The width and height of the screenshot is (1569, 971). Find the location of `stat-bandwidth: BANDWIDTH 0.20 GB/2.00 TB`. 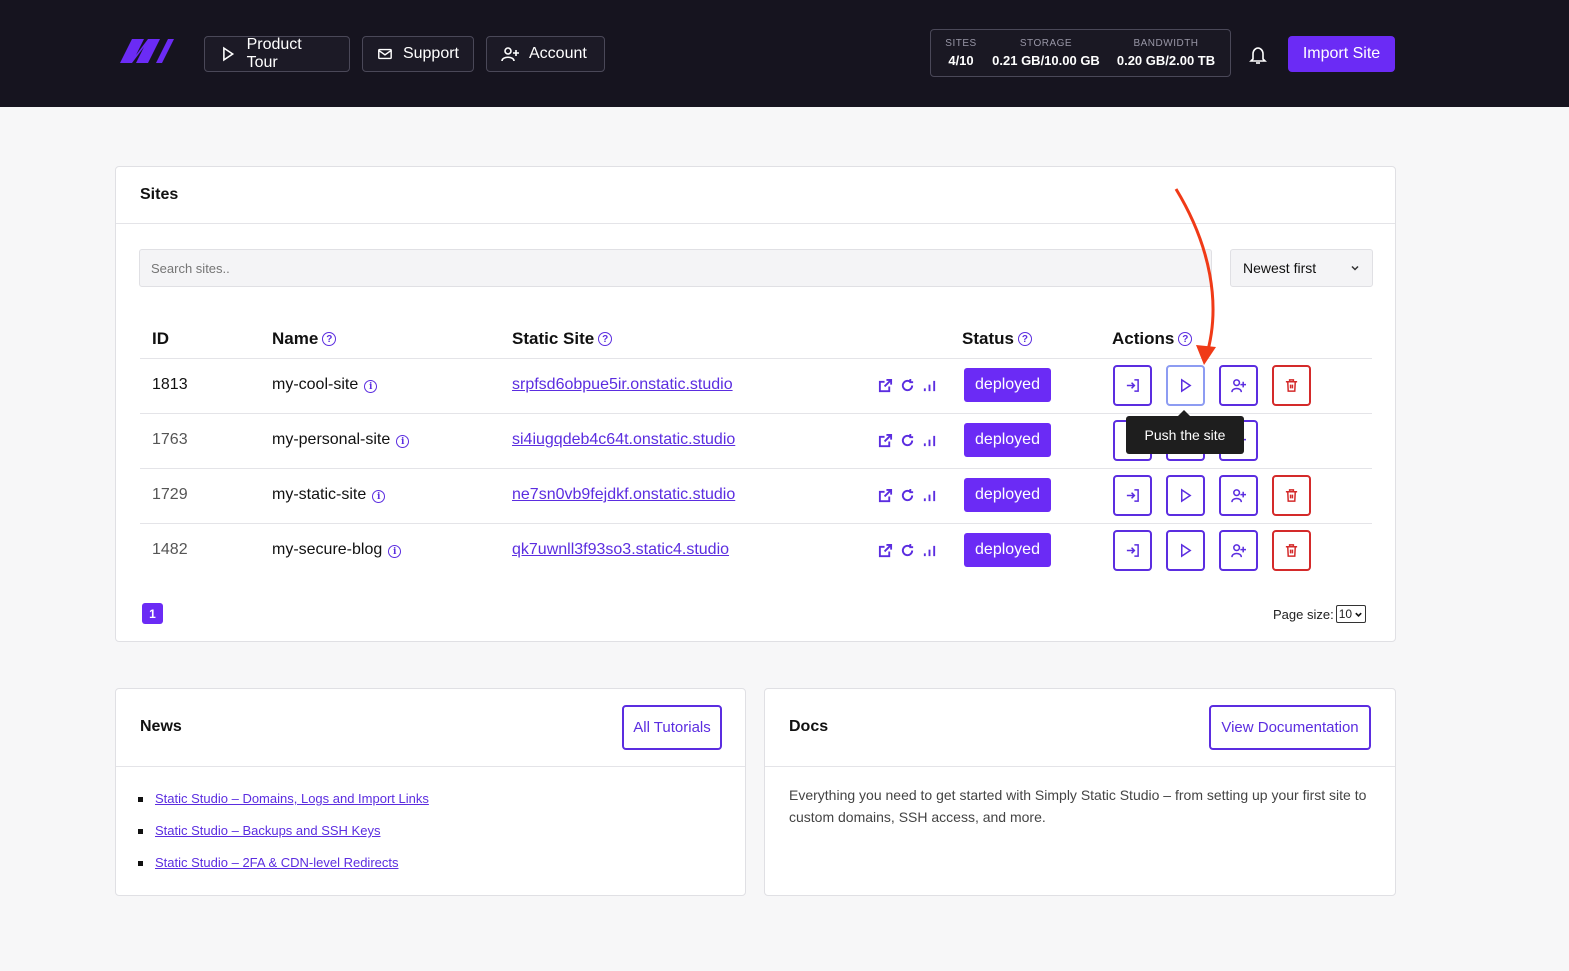

stat-bandwidth: BANDWIDTH 0.20 GB/2.00 TB is located at coordinates (1166, 53).